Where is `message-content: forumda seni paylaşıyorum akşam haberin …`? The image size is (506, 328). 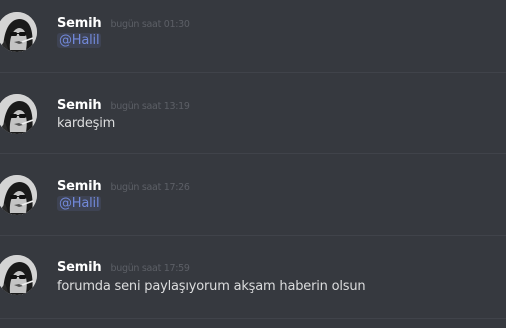 message-content: forumda seni paylaşıyorum akşam haberin … is located at coordinates (211, 286).